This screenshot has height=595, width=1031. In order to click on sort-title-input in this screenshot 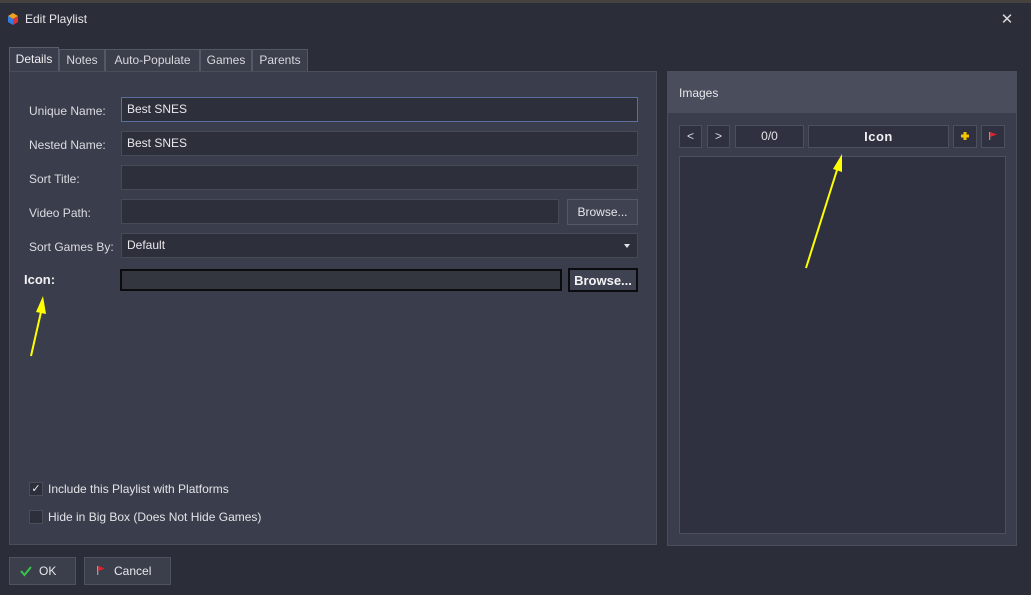, I will do `click(379, 177)`.